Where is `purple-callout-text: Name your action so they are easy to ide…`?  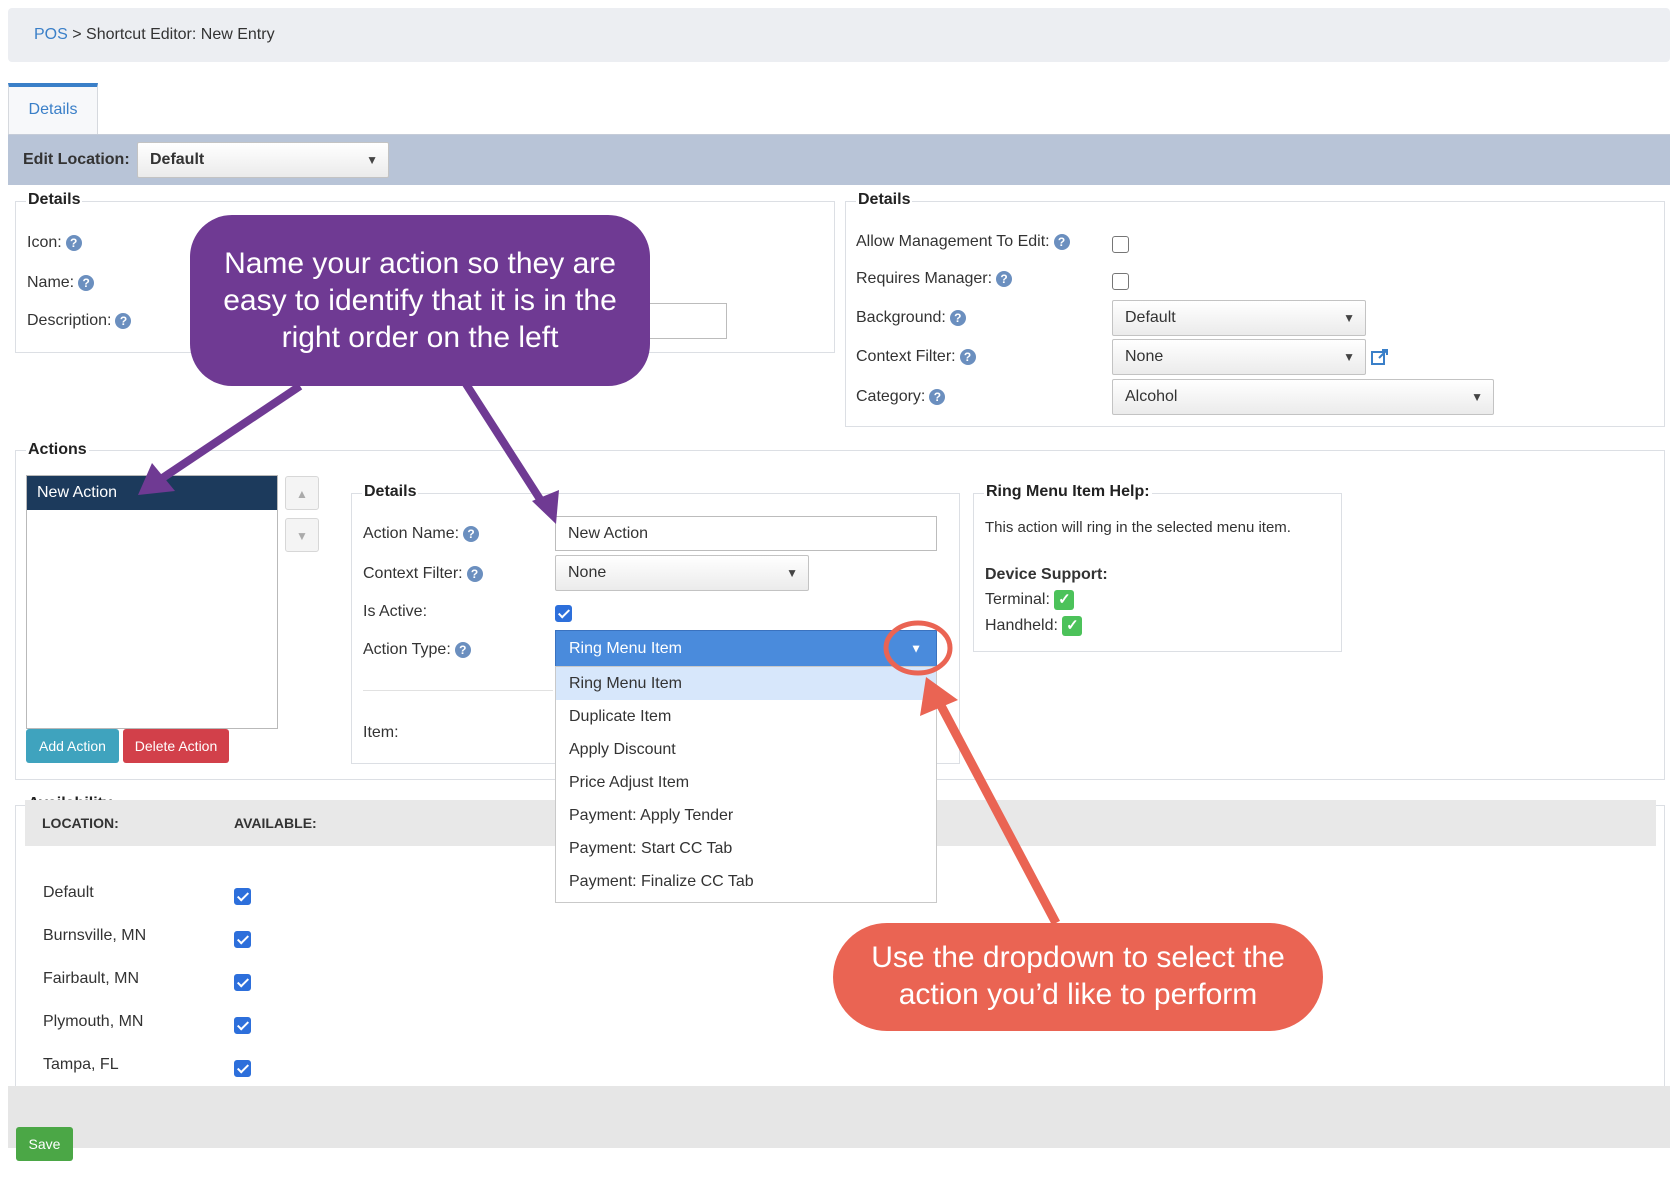 purple-callout-text: Name your action so they are easy to ide… is located at coordinates (420, 300).